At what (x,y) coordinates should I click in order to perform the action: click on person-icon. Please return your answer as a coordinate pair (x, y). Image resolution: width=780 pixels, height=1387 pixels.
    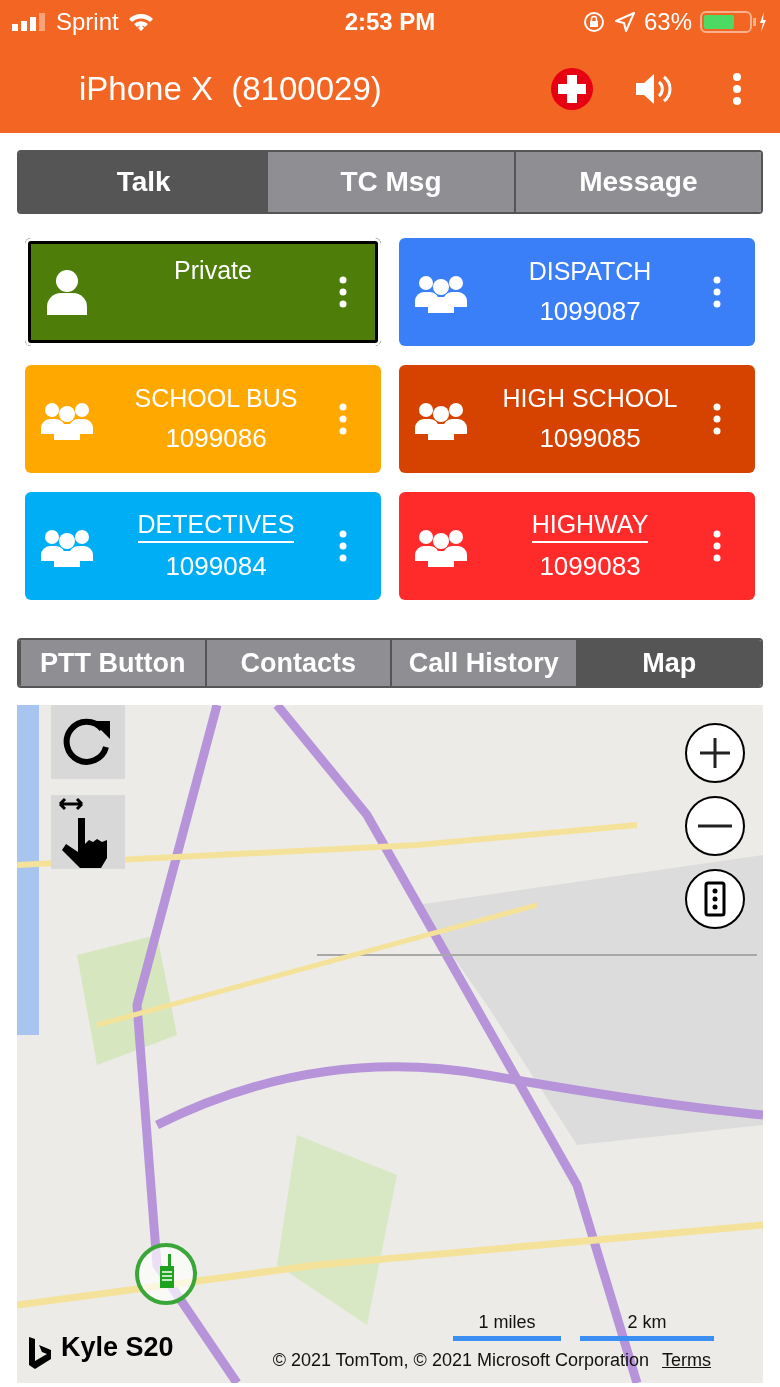
    Looking at the image, I should click on (67, 292).